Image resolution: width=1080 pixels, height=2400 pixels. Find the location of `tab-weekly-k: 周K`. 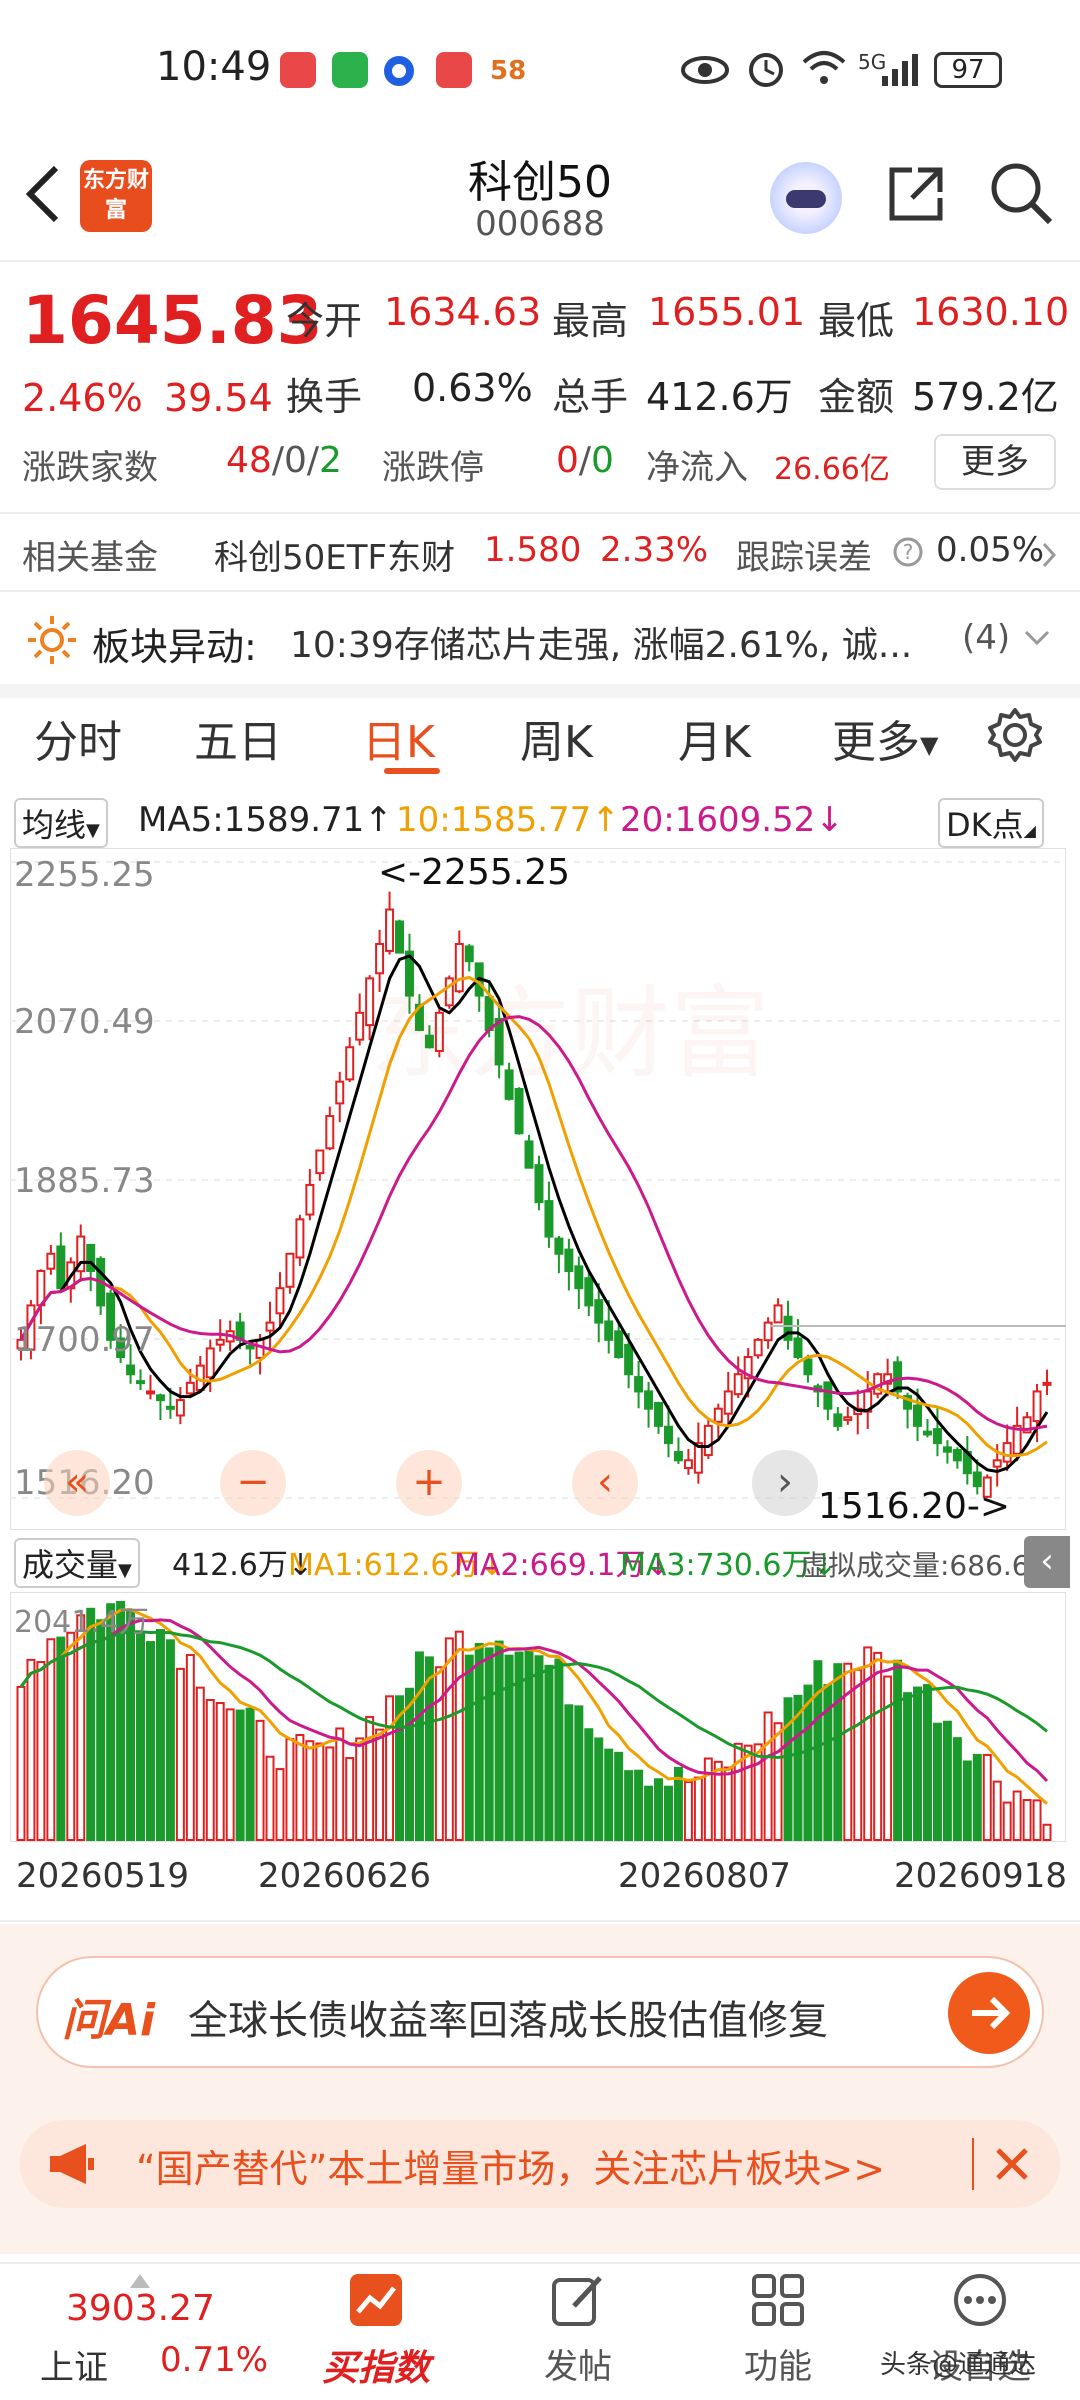

tab-weekly-k: 周K is located at coordinates (556, 738).